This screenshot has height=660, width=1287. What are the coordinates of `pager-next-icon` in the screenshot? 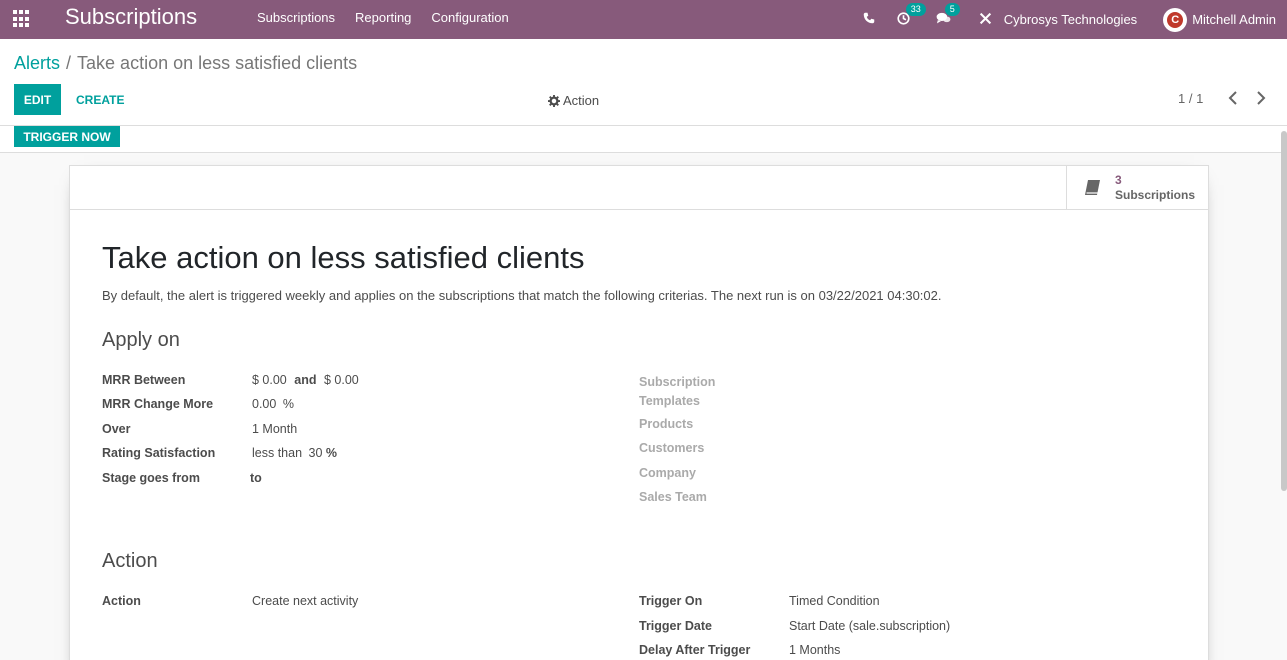 It's located at (1261, 100).